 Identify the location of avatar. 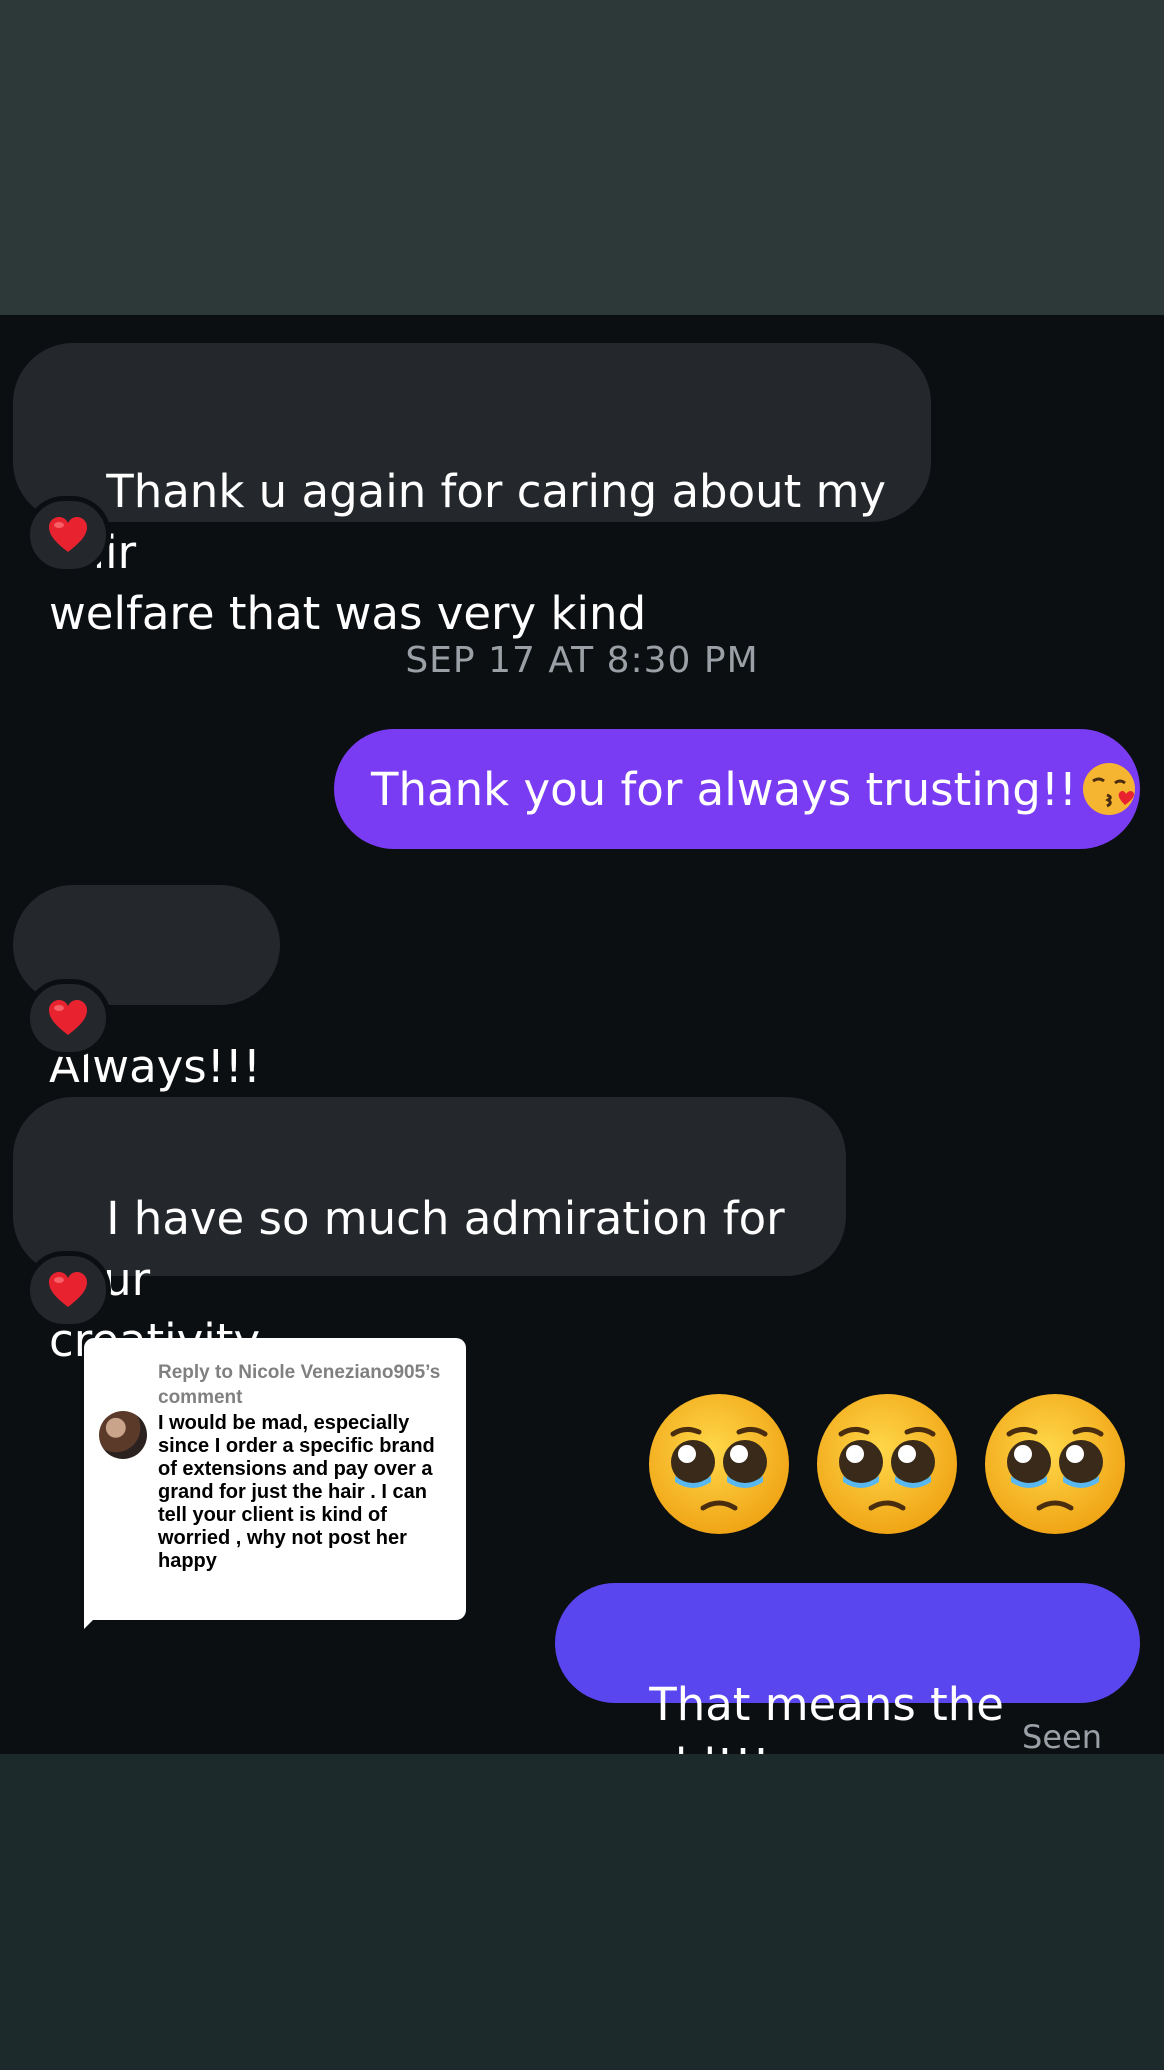
(123, 1435).